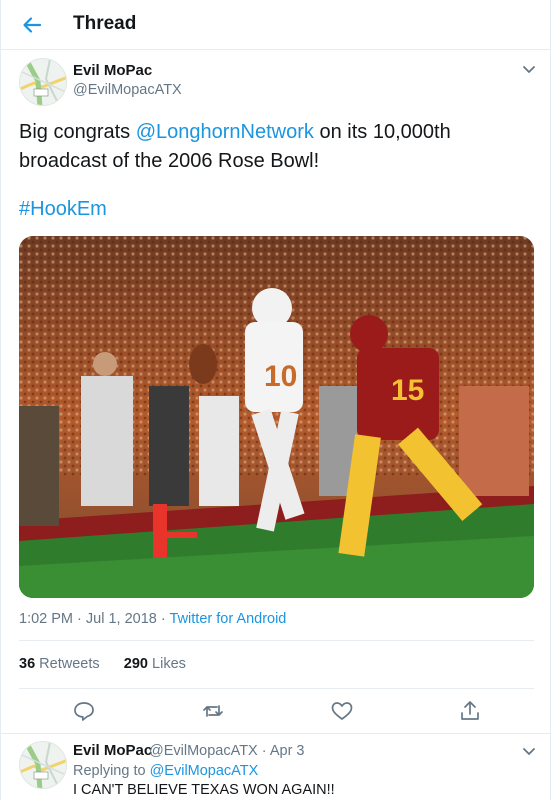 Image resolution: width=551 pixels, height=800 pixels. What do you see at coordinates (276, 25) in the screenshot?
I see `thread-header: Thread` at bounding box center [276, 25].